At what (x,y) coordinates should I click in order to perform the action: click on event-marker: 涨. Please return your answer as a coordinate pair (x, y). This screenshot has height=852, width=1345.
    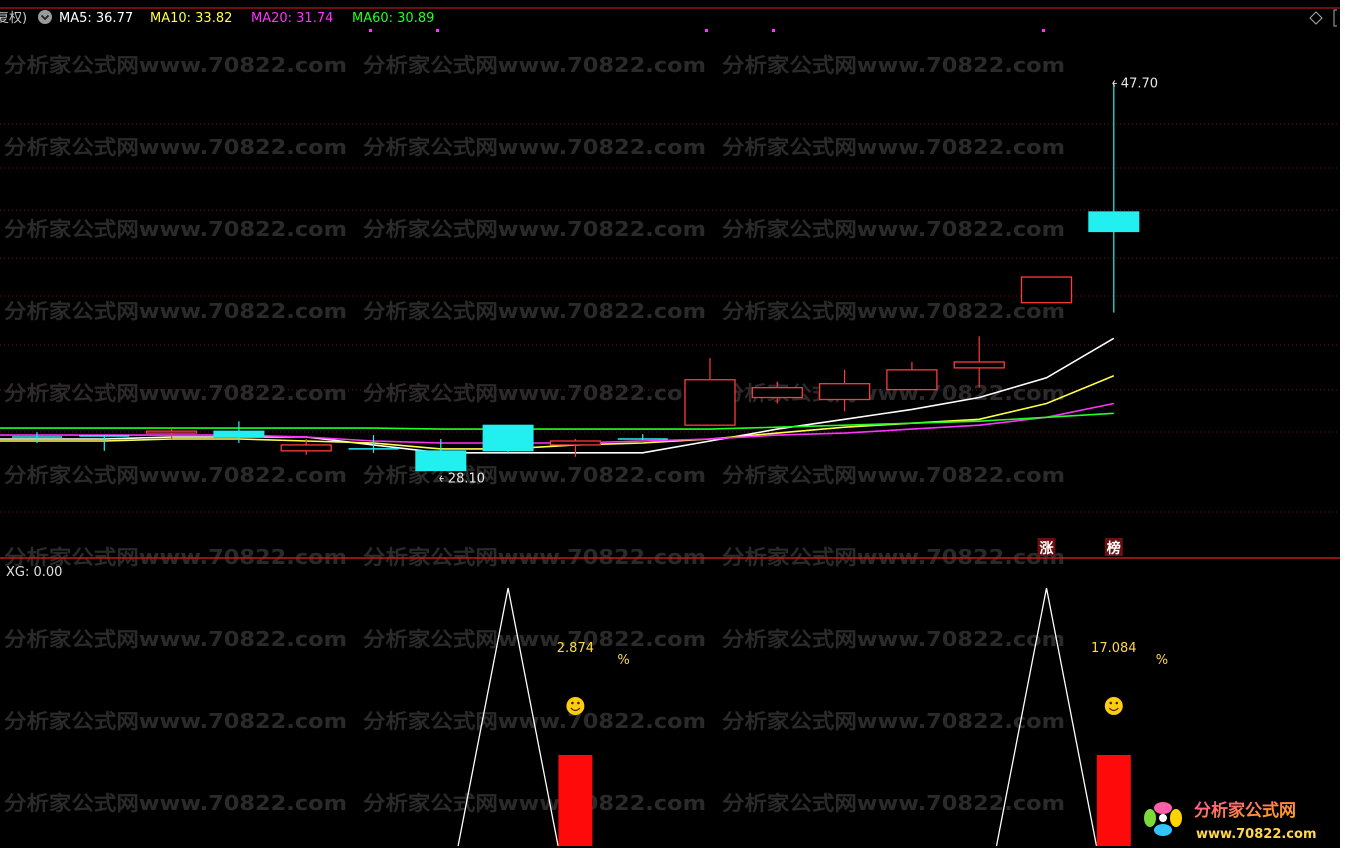
    Looking at the image, I should click on (1046, 547).